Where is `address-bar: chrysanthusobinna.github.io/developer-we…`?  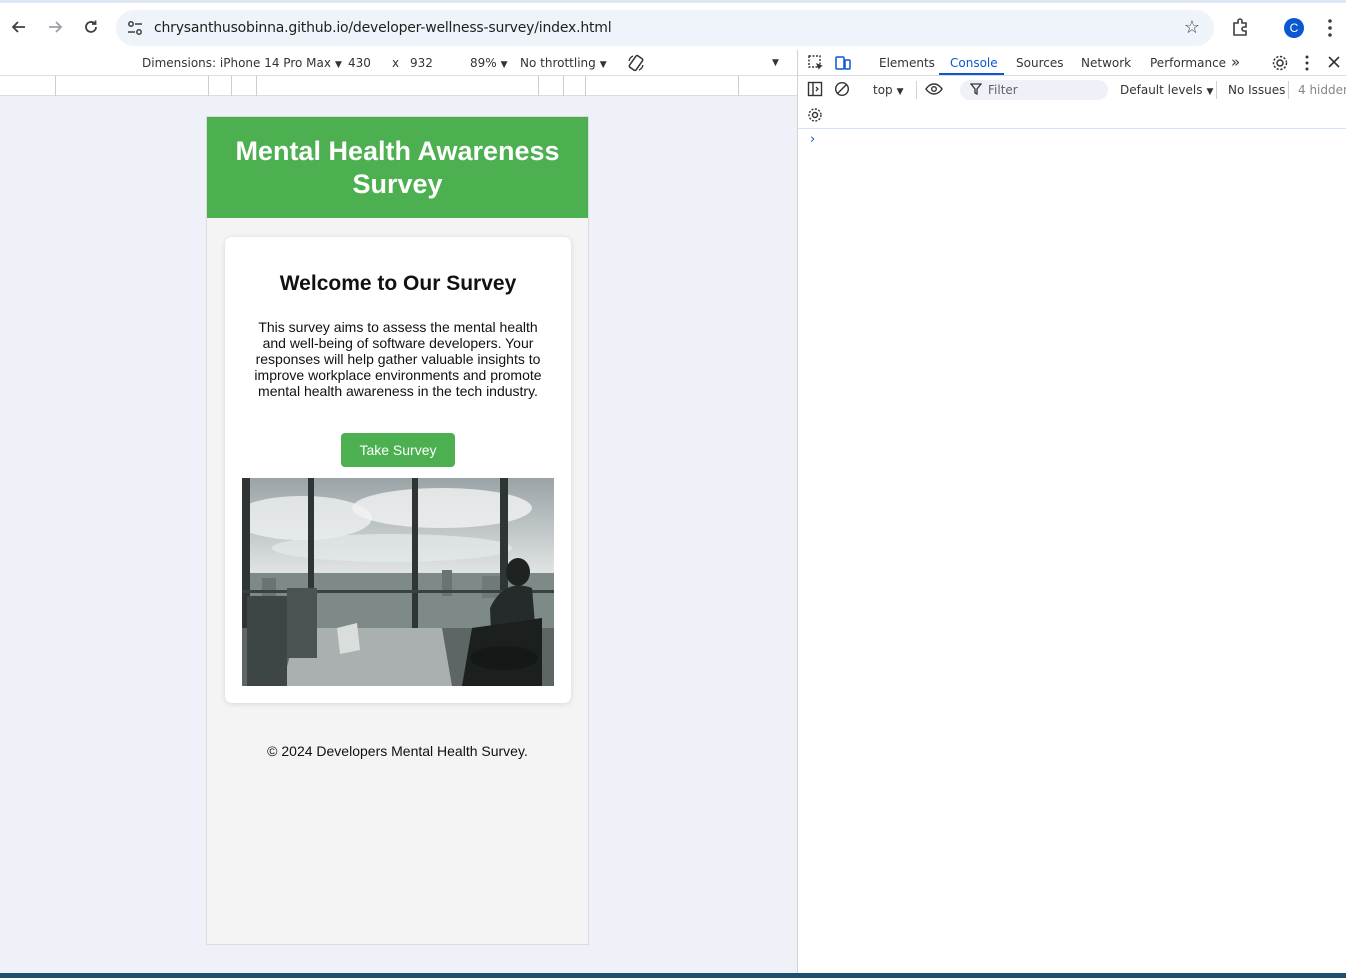 address-bar: chrysanthusobinna.github.io/developer-we… is located at coordinates (665, 28).